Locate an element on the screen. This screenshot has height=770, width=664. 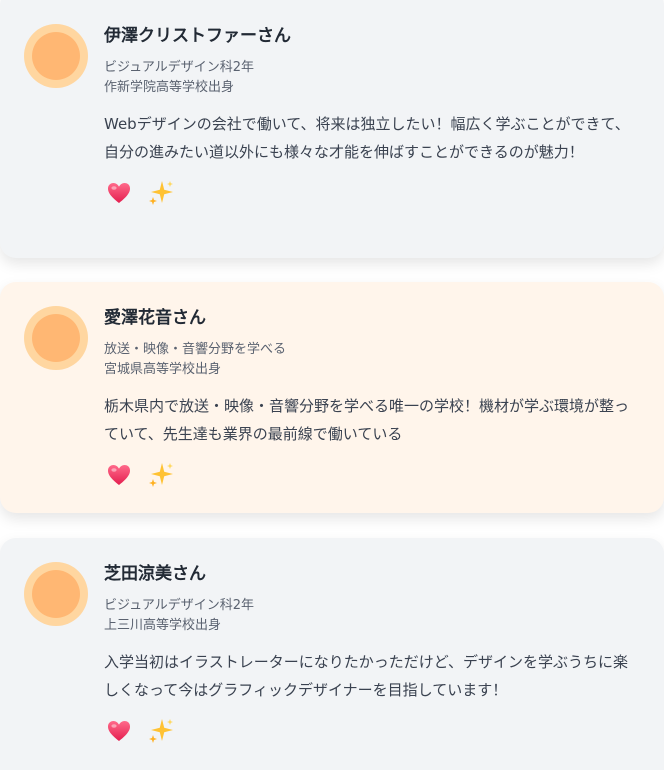
student-name: 伊澤クリストファーさん is located at coordinates (197, 36).